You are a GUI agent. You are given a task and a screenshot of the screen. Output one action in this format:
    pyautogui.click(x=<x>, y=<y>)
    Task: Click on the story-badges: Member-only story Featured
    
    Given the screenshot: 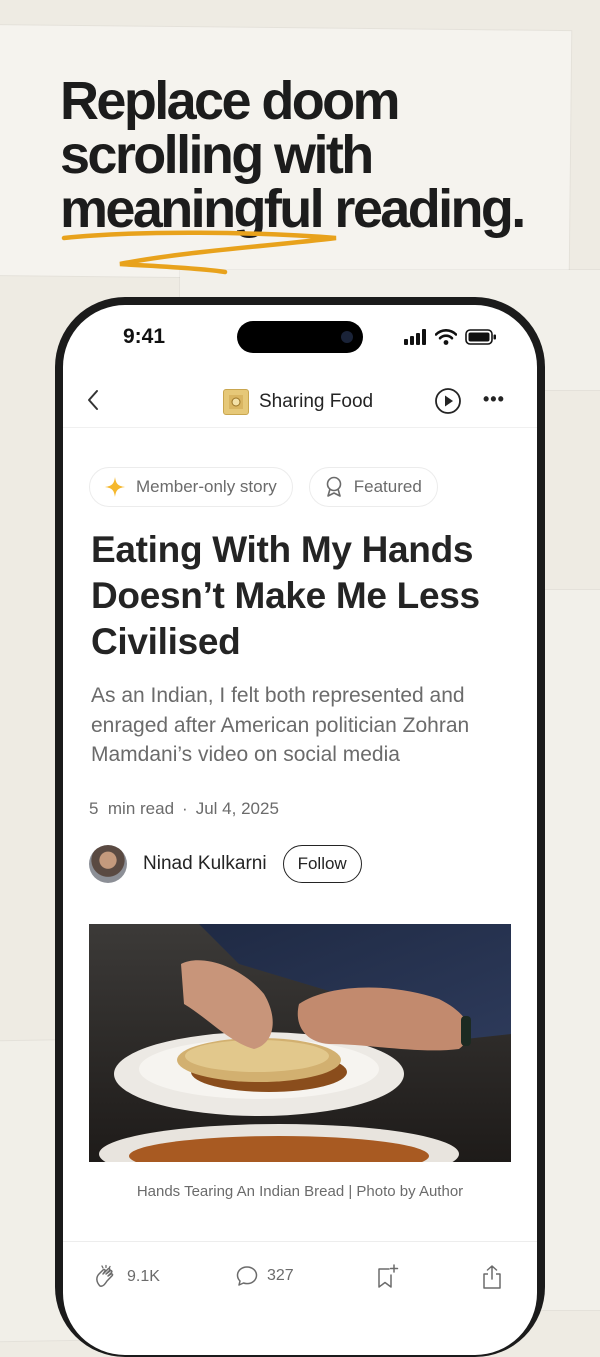 What is the action you would take?
    pyautogui.click(x=263, y=487)
    